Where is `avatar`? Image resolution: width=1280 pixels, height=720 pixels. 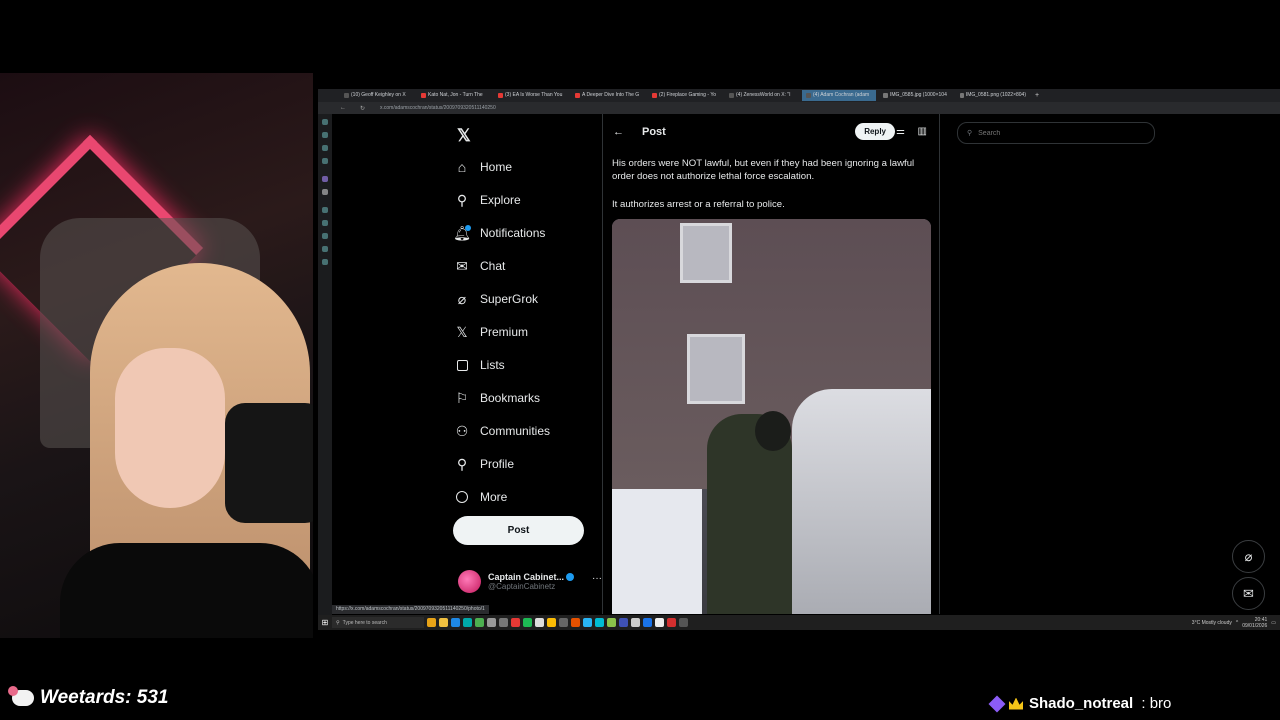
avatar is located at coordinates (469, 581).